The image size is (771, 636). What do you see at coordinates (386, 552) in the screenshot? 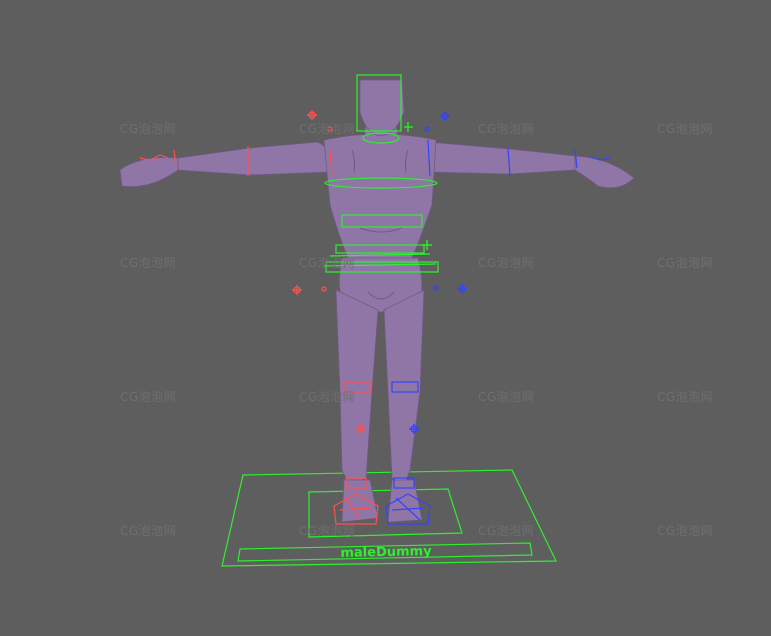
I see `asset-name-label: maleDummy` at bounding box center [386, 552].